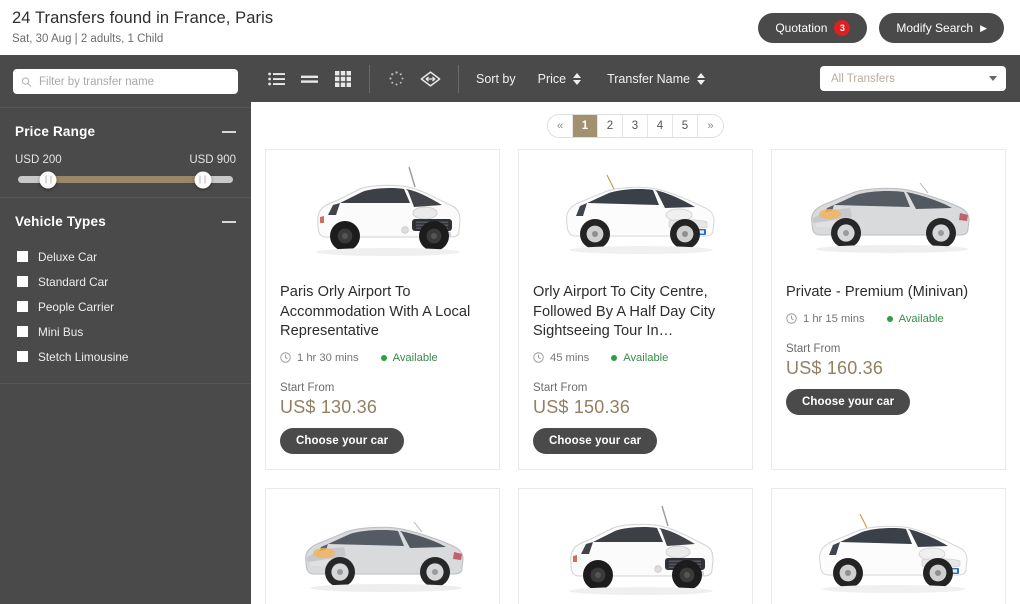 This screenshot has width=1020, height=604. Describe the element at coordinates (913, 78) in the screenshot. I see `transfer-filter-select: All Transfers` at that location.